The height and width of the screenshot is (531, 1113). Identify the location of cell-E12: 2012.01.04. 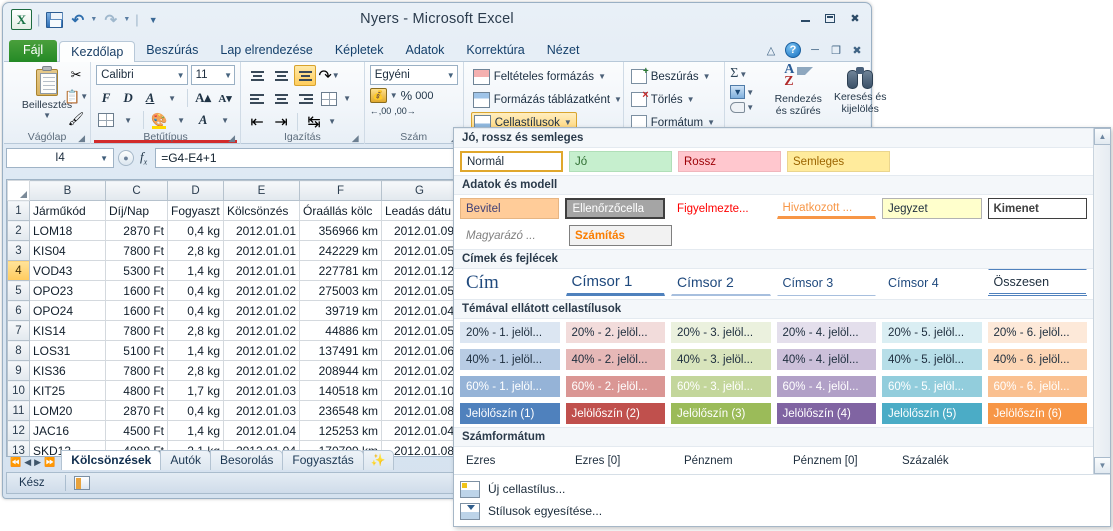
(261, 430).